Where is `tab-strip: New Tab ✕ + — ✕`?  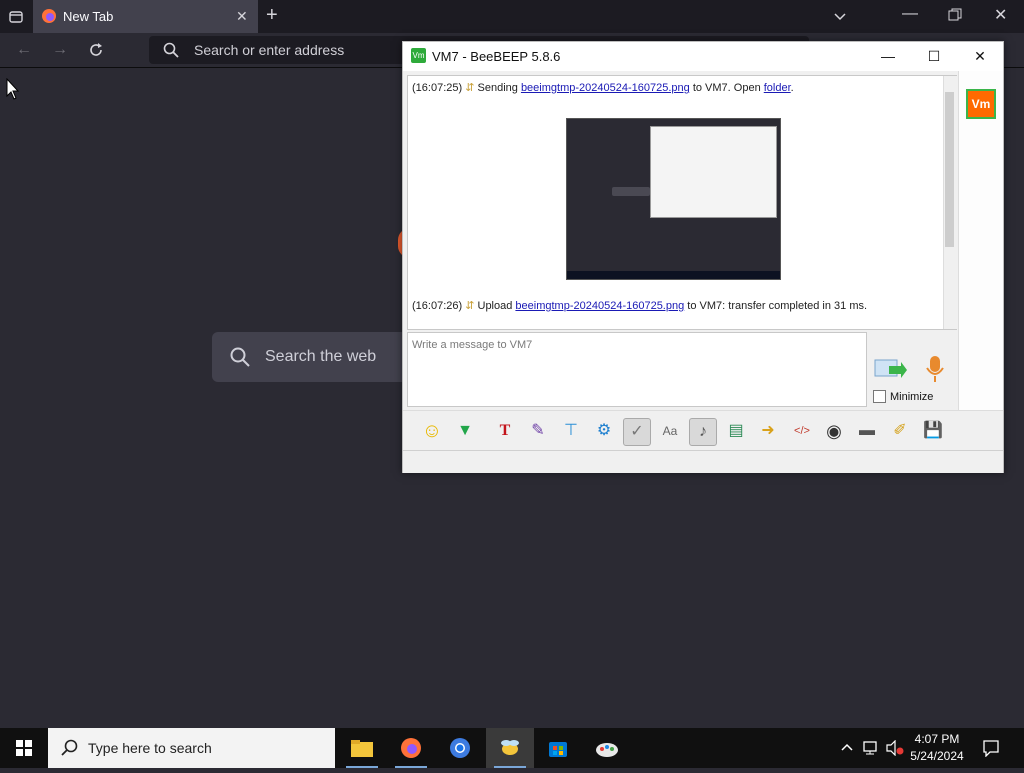 tab-strip: New Tab ✕ + — ✕ is located at coordinates (512, 16).